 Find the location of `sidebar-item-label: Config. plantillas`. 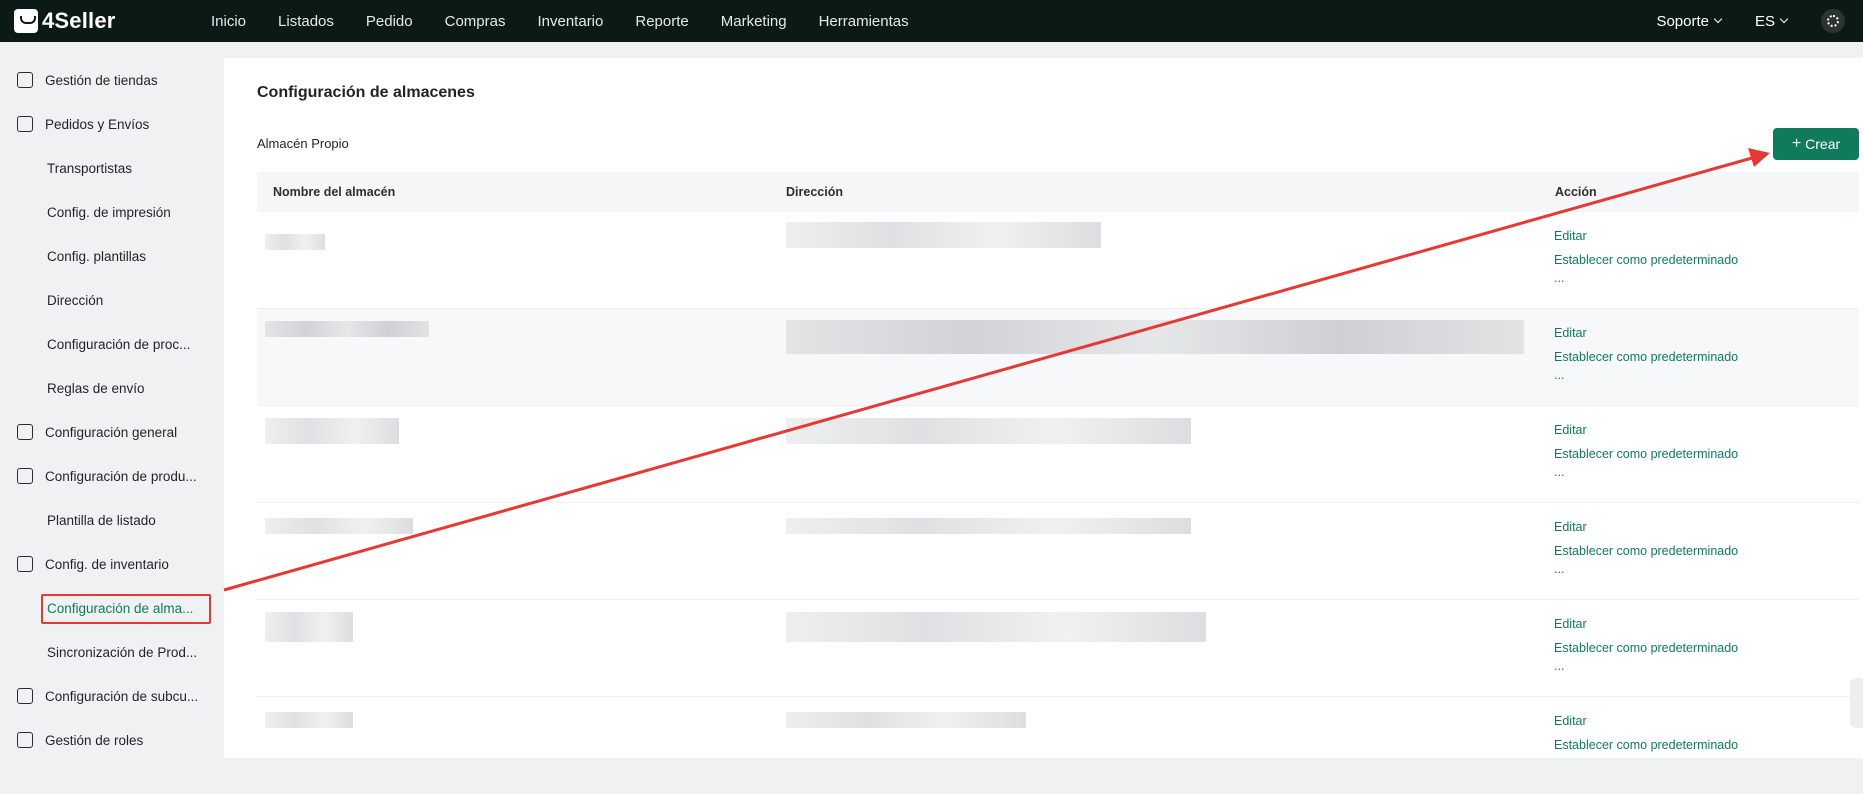

sidebar-item-label: Config. plantillas is located at coordinates (97, 256).